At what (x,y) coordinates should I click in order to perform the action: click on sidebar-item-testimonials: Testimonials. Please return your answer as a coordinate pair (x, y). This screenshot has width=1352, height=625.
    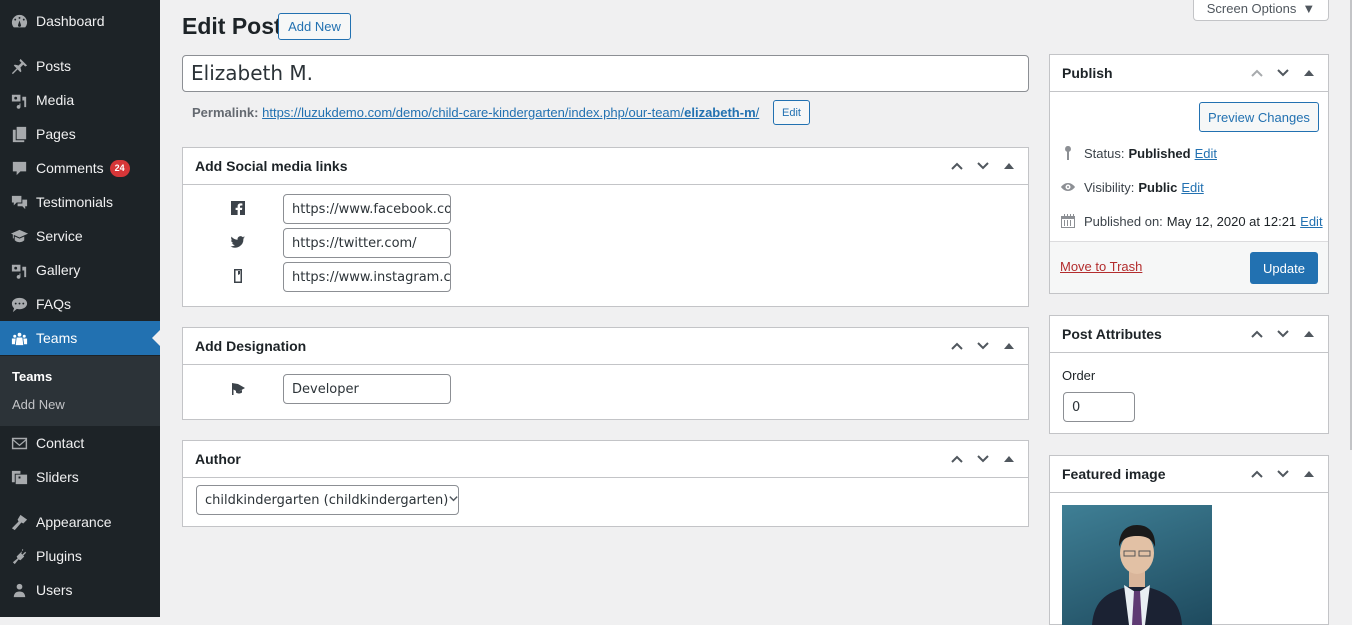
    Looking at the image, I should click on (80, 202).